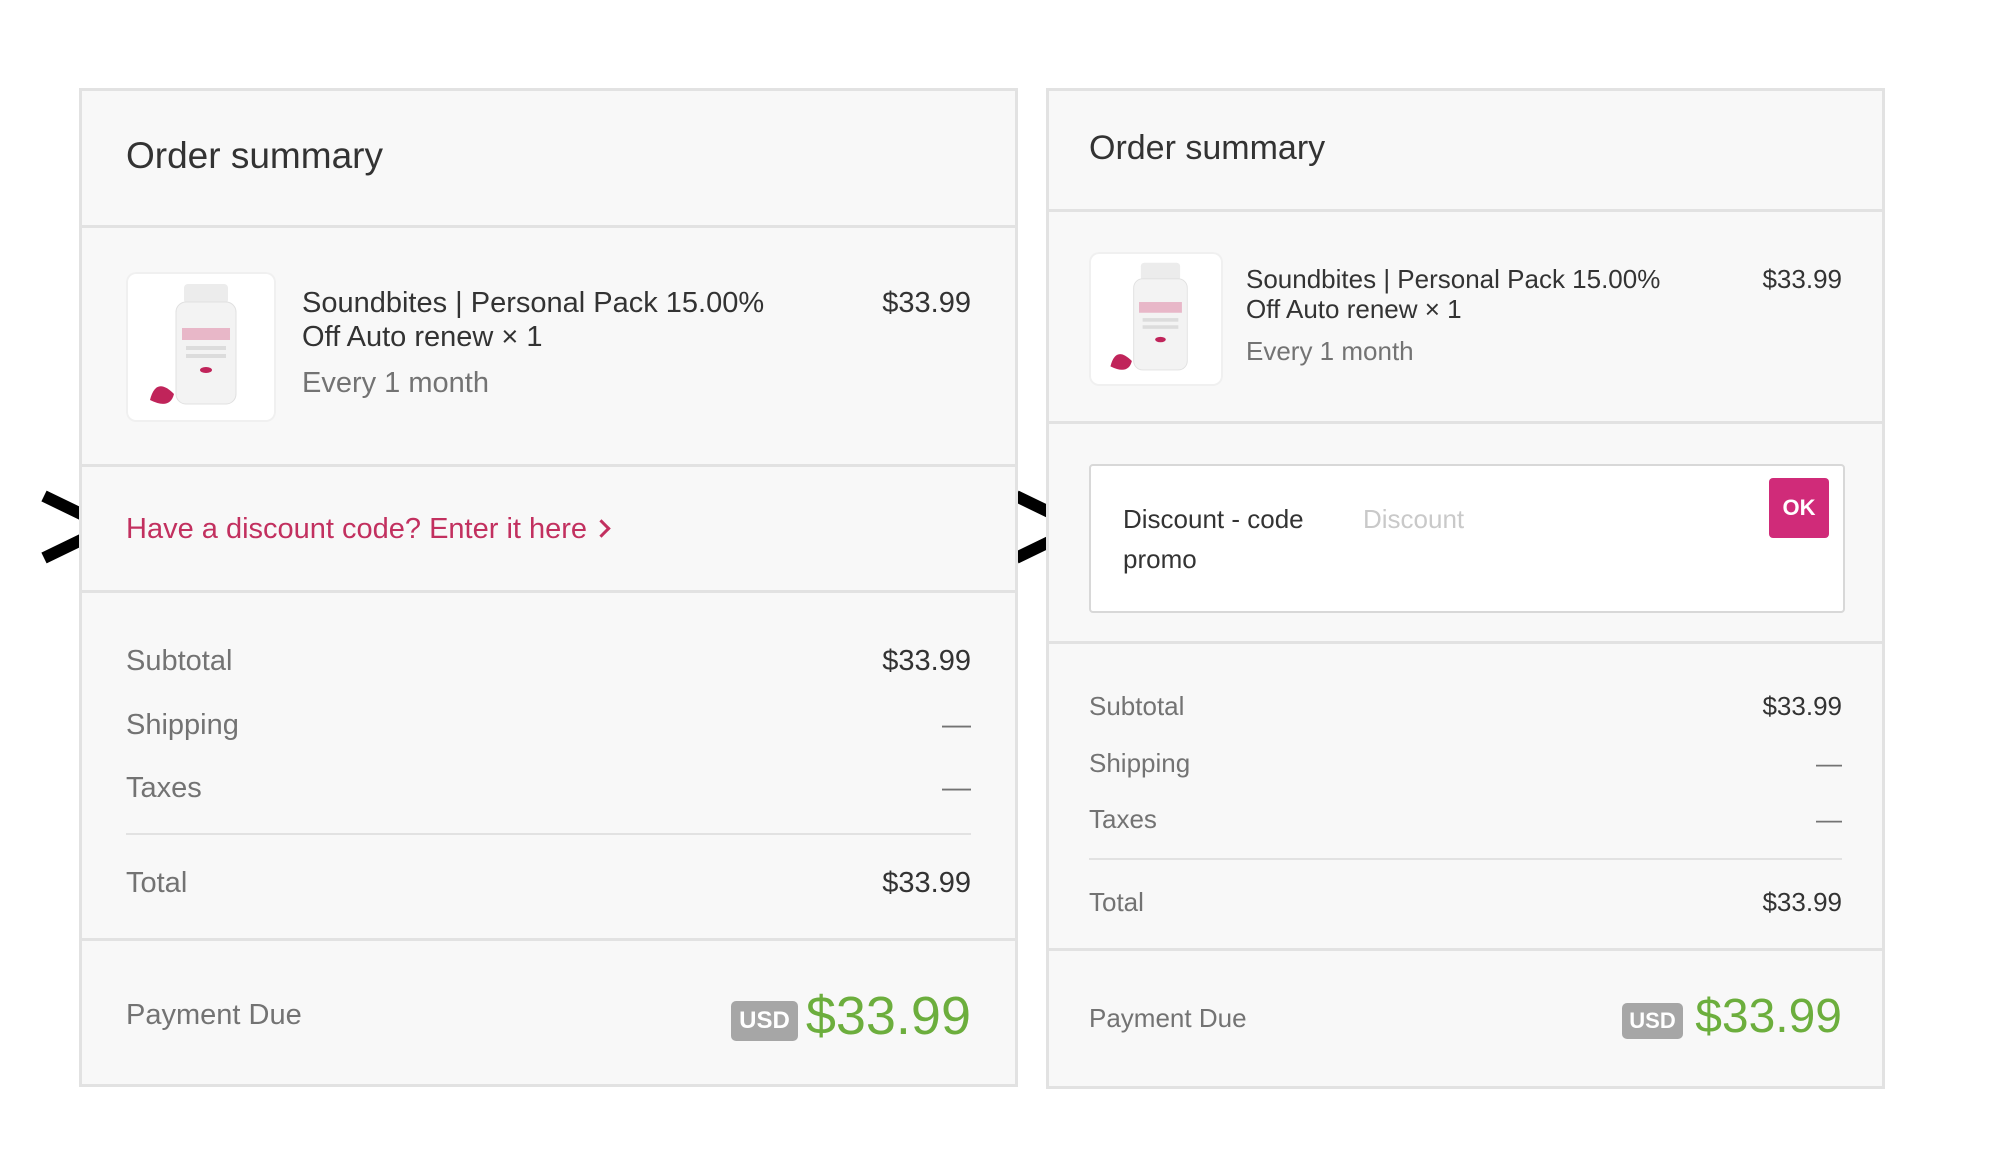  Describe the element at coordinates (601, 528) in the screenshot. I see `chevron-right-icon` at that location.